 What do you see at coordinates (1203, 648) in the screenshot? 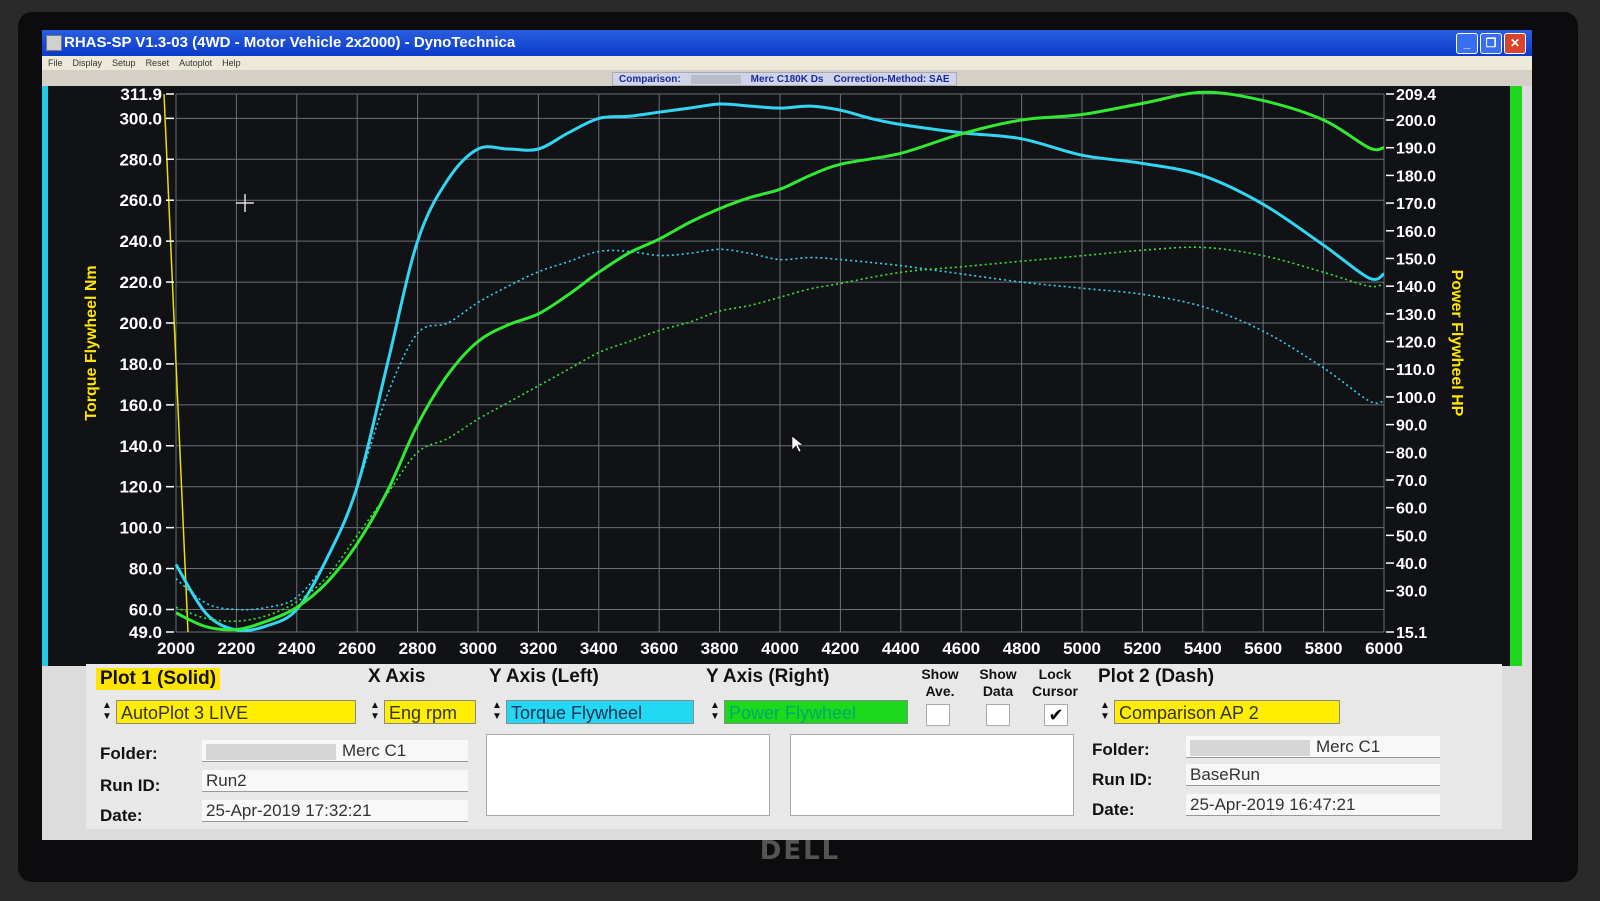
I see `x-tick-label: 5400` at bounding box center [1203, 648].